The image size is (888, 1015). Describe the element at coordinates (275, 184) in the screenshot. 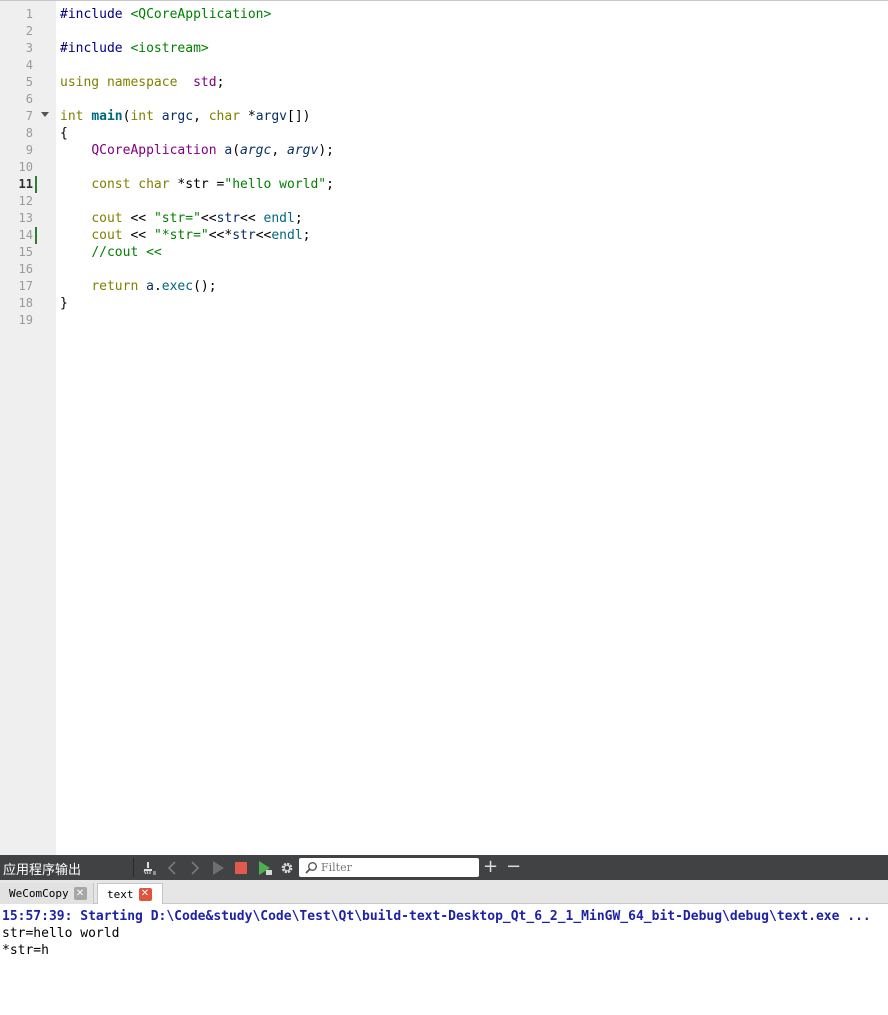

I see `string-literal: "hello world"` at that location.